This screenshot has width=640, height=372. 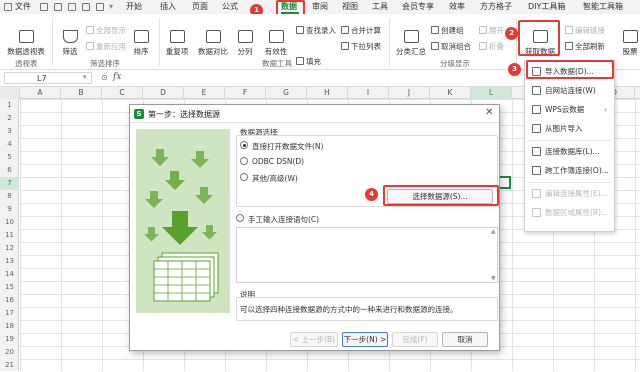 I want to click on tab-formula: 公式, so click(x=230, y=7).